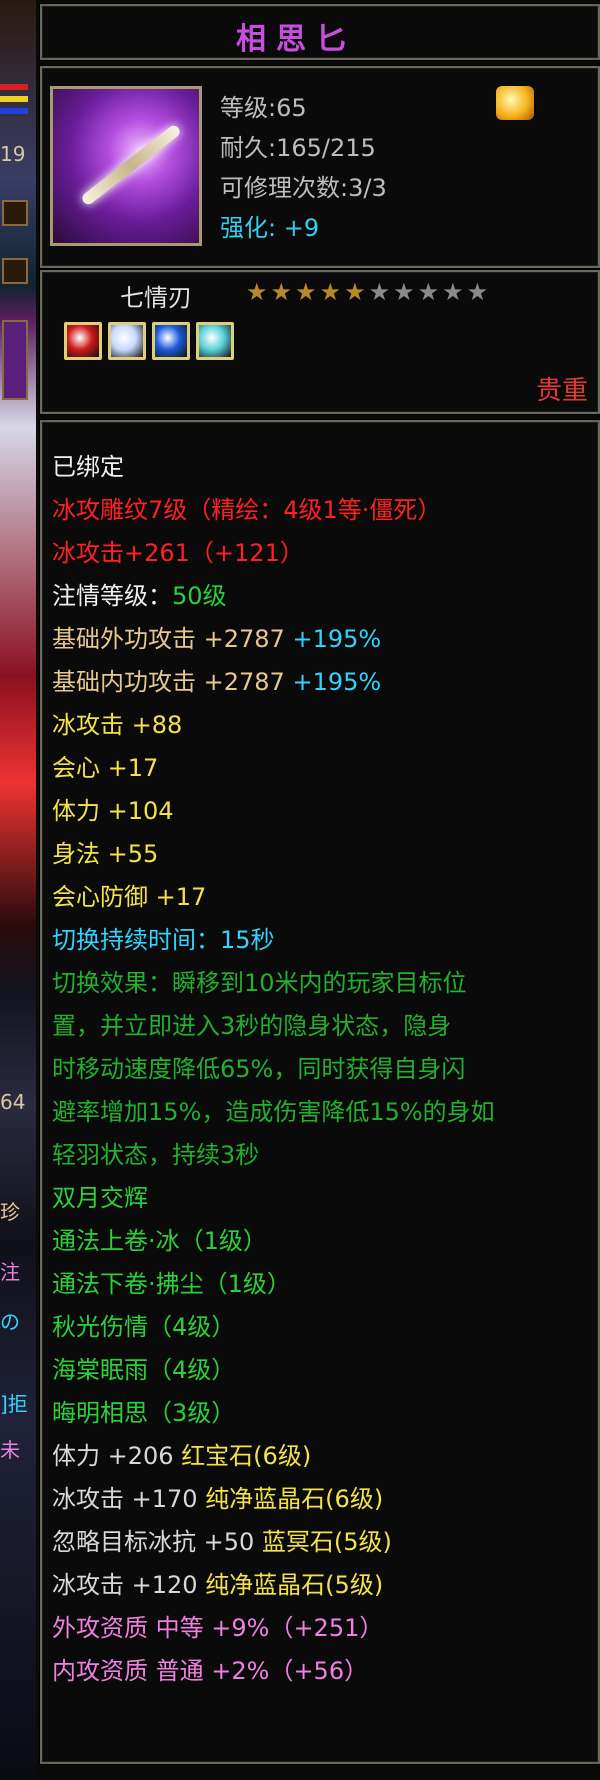  What do you see at coordinates (215, 341) in the screenshot?
I see `teal-gem-icon` at bounding box center [215, 341].